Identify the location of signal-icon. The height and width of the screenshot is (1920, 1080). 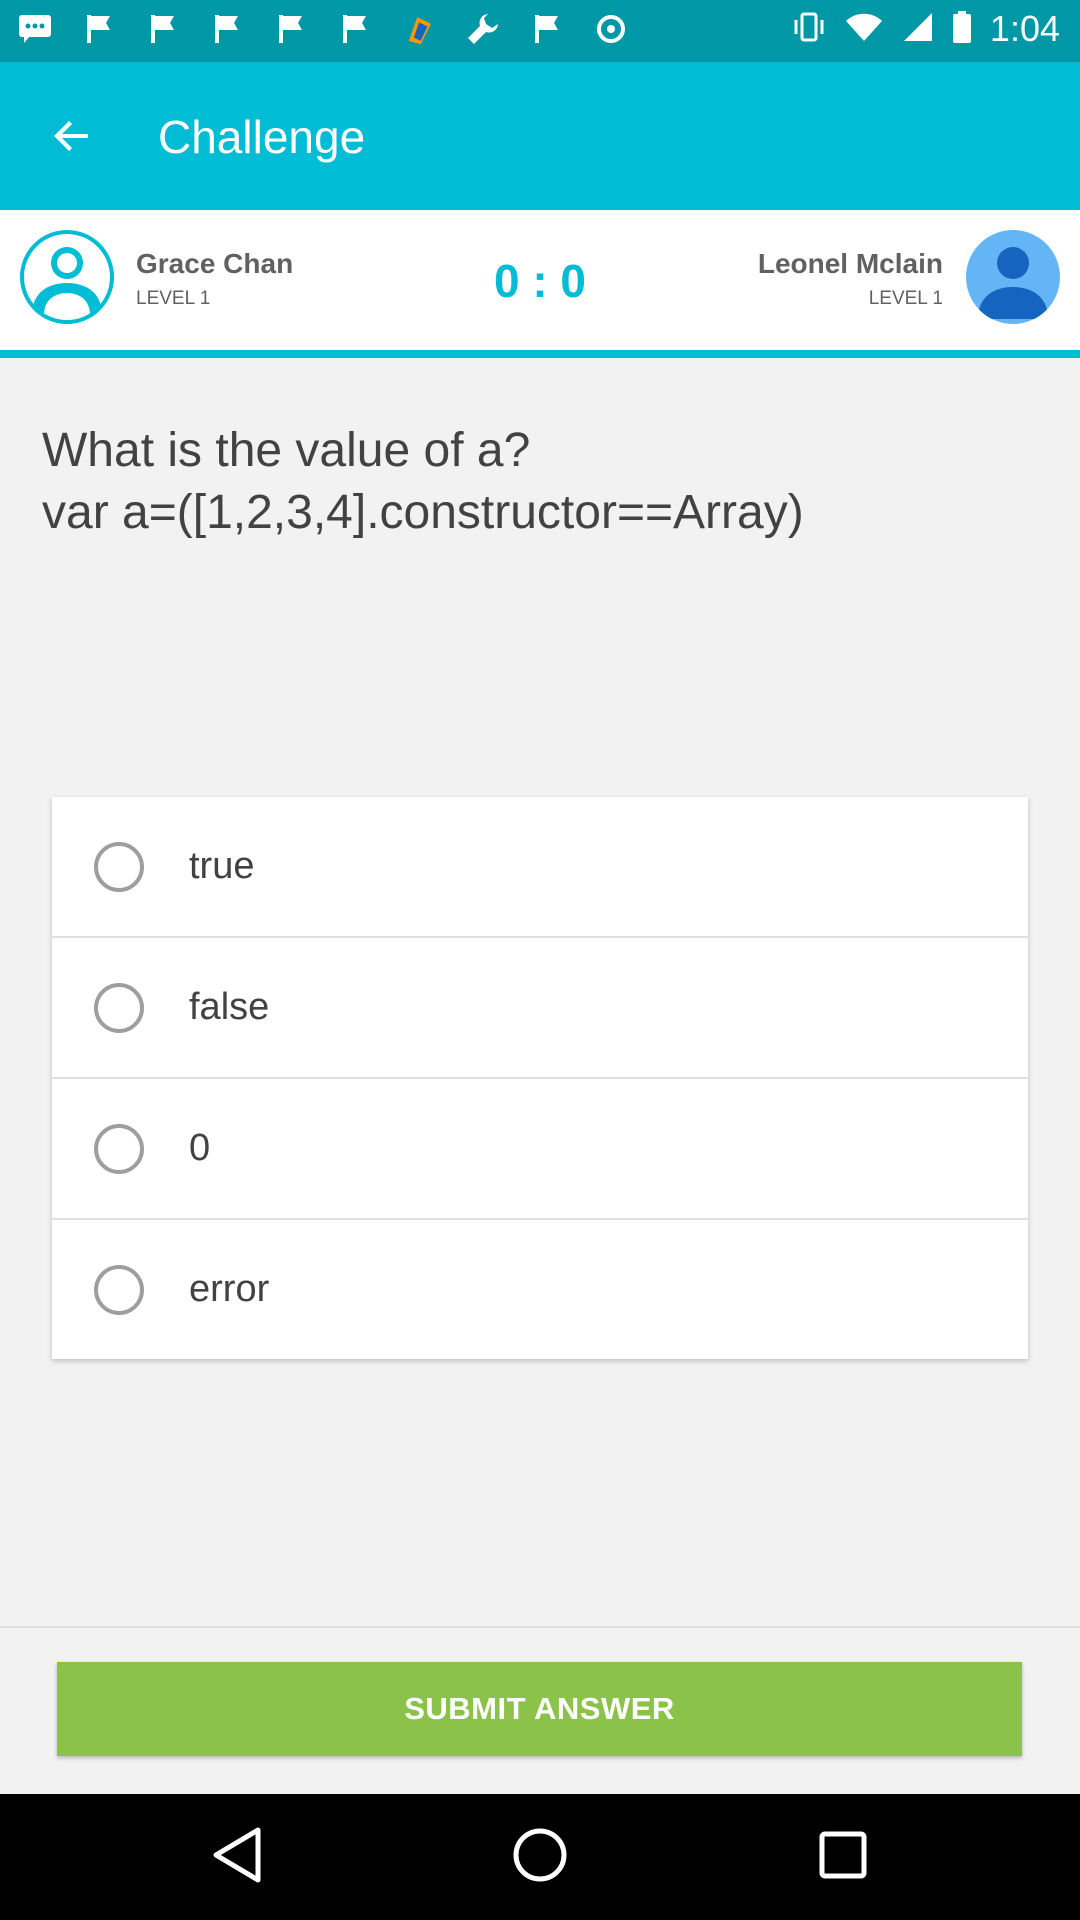
(918, 29).